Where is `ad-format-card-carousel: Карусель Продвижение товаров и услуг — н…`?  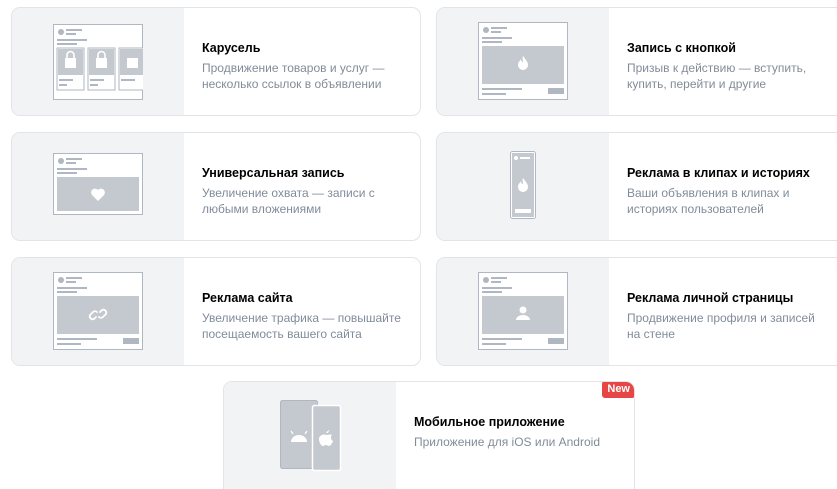 ad-format-card-carousel: Карусель Продвижение товаров и услуг — н… is located at coordinates (216, 61).